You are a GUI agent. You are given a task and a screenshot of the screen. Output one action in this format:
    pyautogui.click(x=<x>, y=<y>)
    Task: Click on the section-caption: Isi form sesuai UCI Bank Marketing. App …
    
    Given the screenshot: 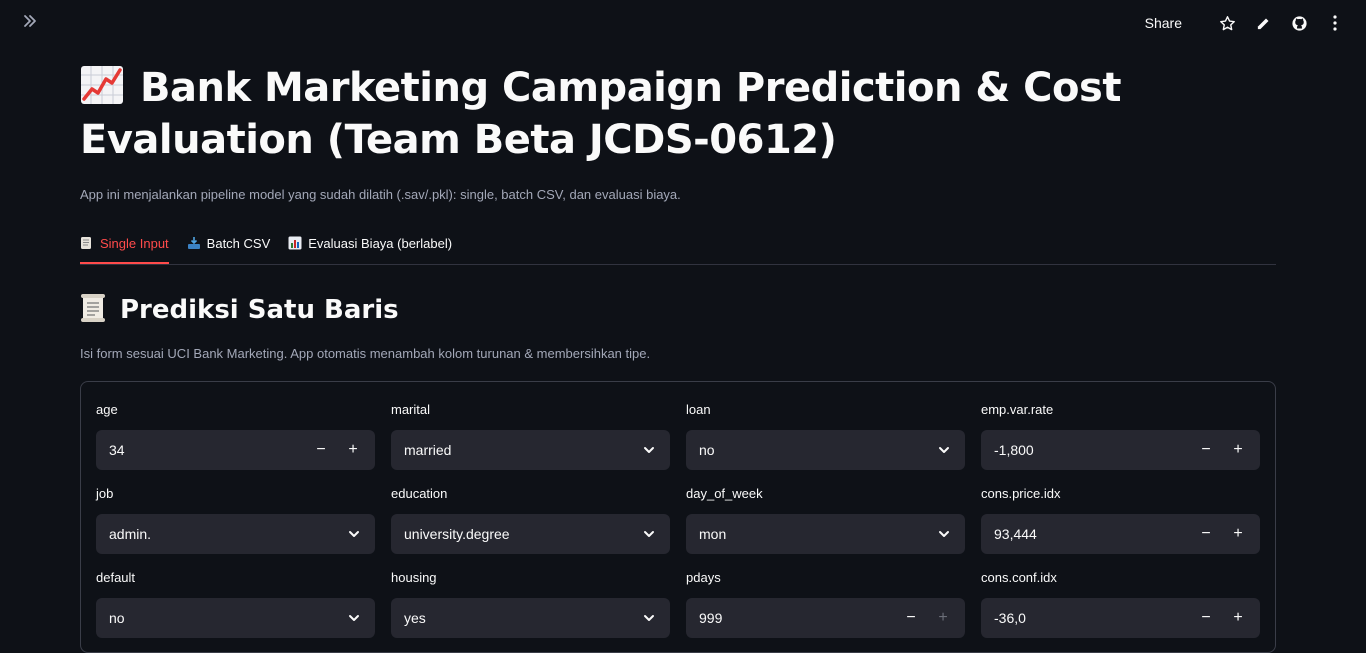 What is the action you would take?
    pyautogui.click(x=365, y=353)
    